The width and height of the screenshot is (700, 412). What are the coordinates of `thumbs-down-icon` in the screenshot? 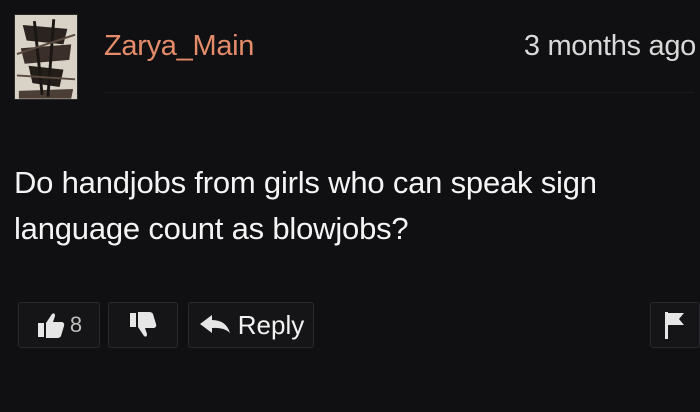 It's located at (143, 325).